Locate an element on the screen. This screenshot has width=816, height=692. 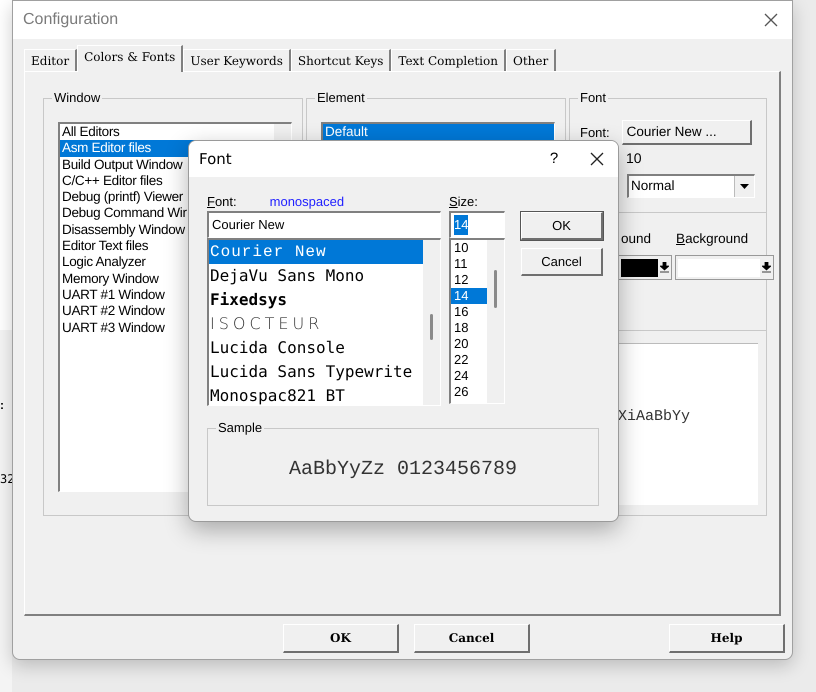
background-text: : is located at coordinates (2, 405).